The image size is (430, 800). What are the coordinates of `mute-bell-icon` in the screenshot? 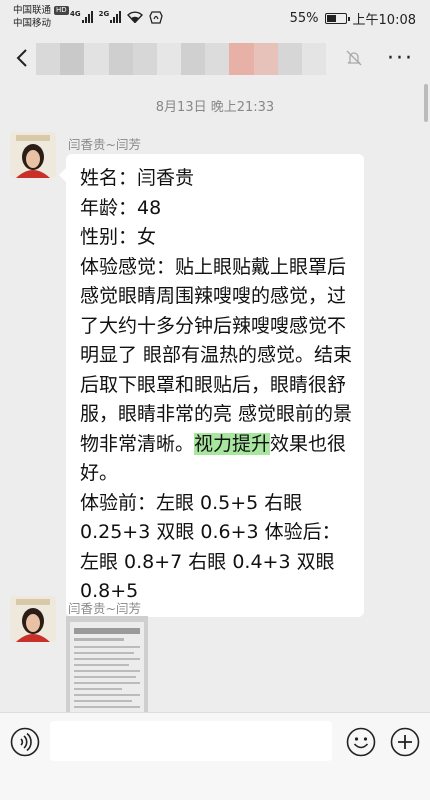 It's located at (354, 58).